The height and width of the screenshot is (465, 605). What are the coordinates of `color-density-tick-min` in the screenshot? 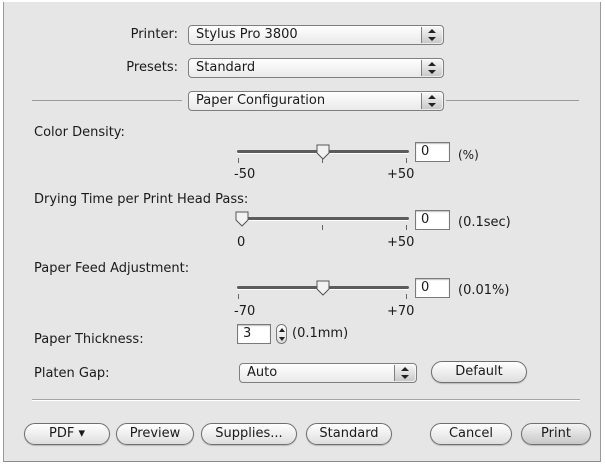 It's located at (238, 160).